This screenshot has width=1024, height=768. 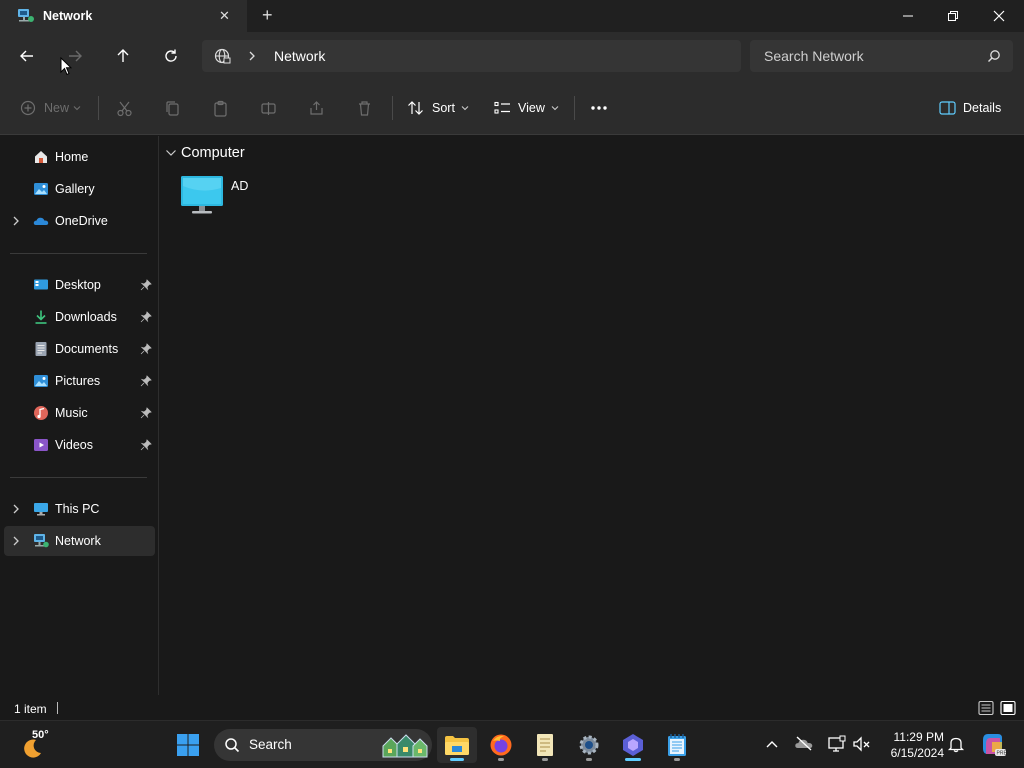 I want to click on new-tab-icon: +, so click(x=267, y=15).